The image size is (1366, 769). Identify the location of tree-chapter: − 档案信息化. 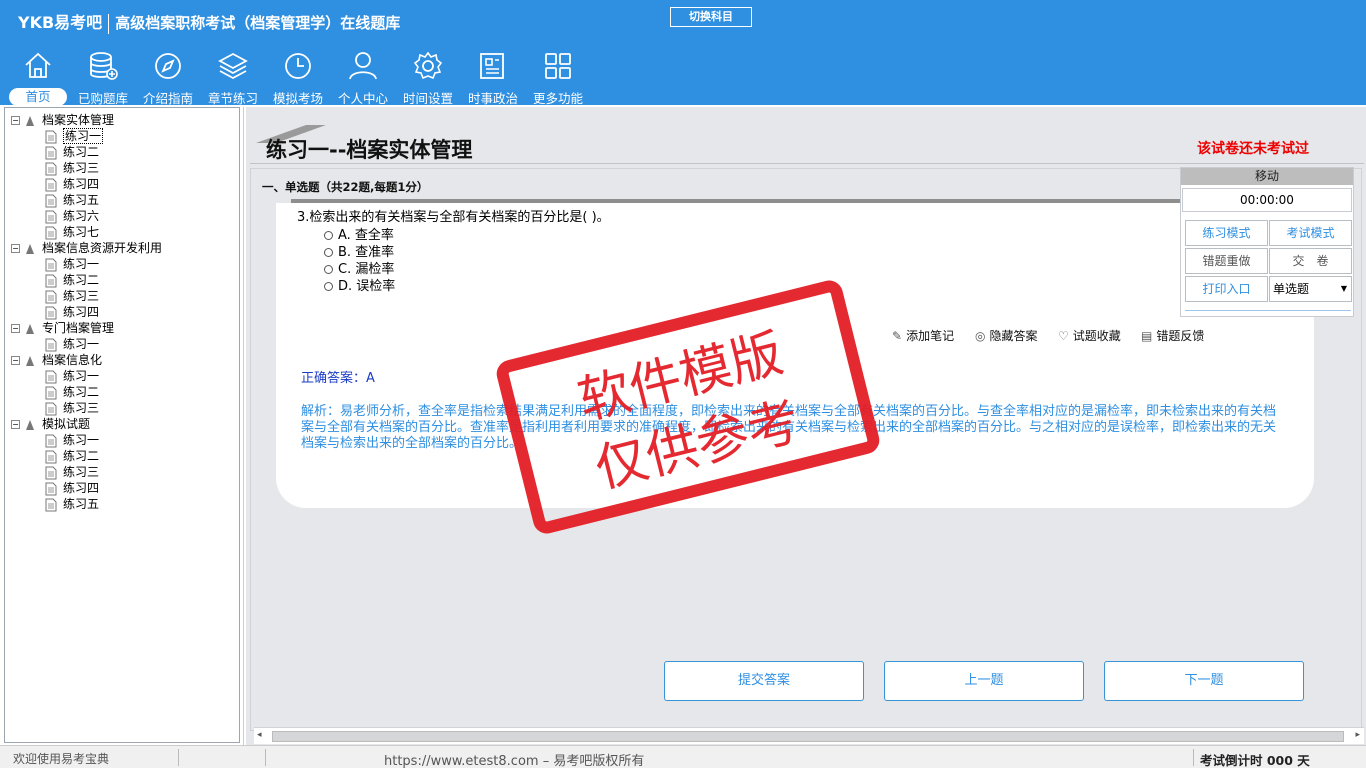
(56, 360).